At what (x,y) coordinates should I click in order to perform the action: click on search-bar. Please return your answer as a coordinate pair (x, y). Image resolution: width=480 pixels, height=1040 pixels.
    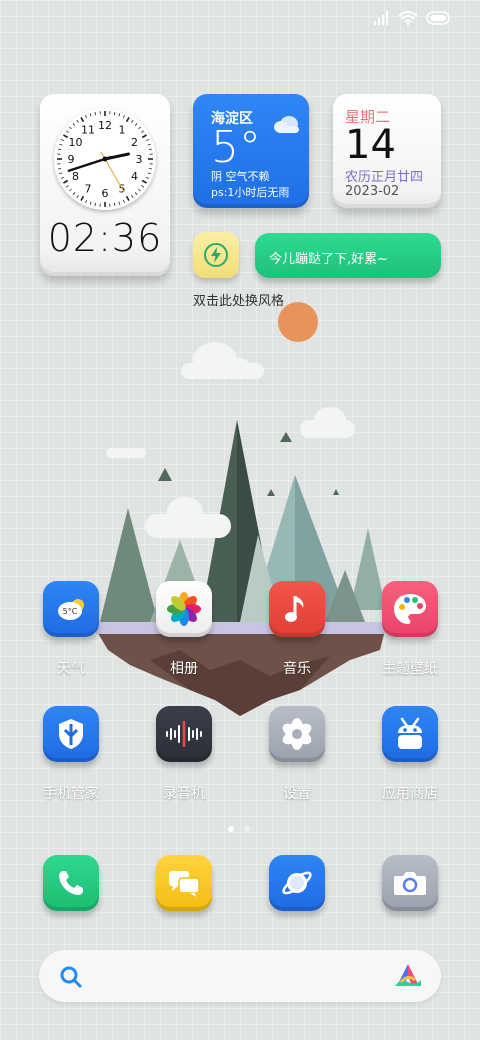
    Looking at the image, I should click on (240, 976).